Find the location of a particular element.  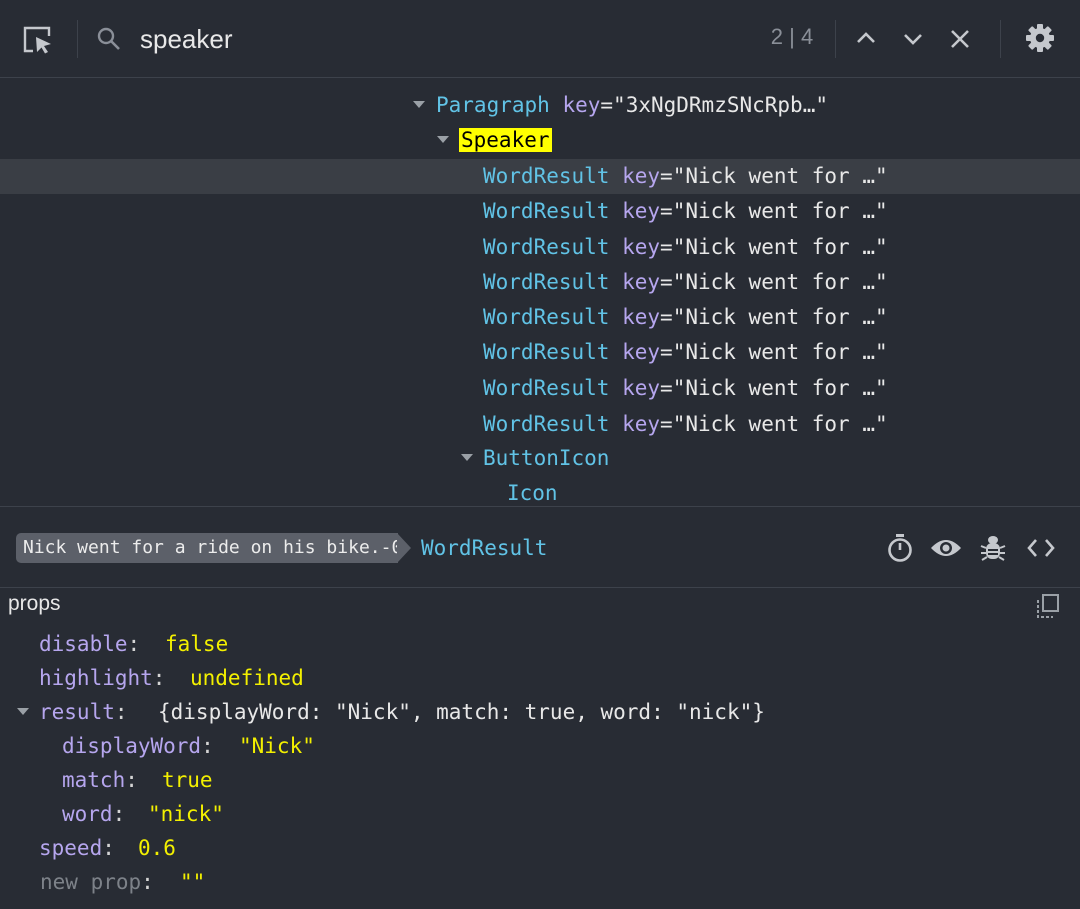

search-input is located at coordinates (420, 39).